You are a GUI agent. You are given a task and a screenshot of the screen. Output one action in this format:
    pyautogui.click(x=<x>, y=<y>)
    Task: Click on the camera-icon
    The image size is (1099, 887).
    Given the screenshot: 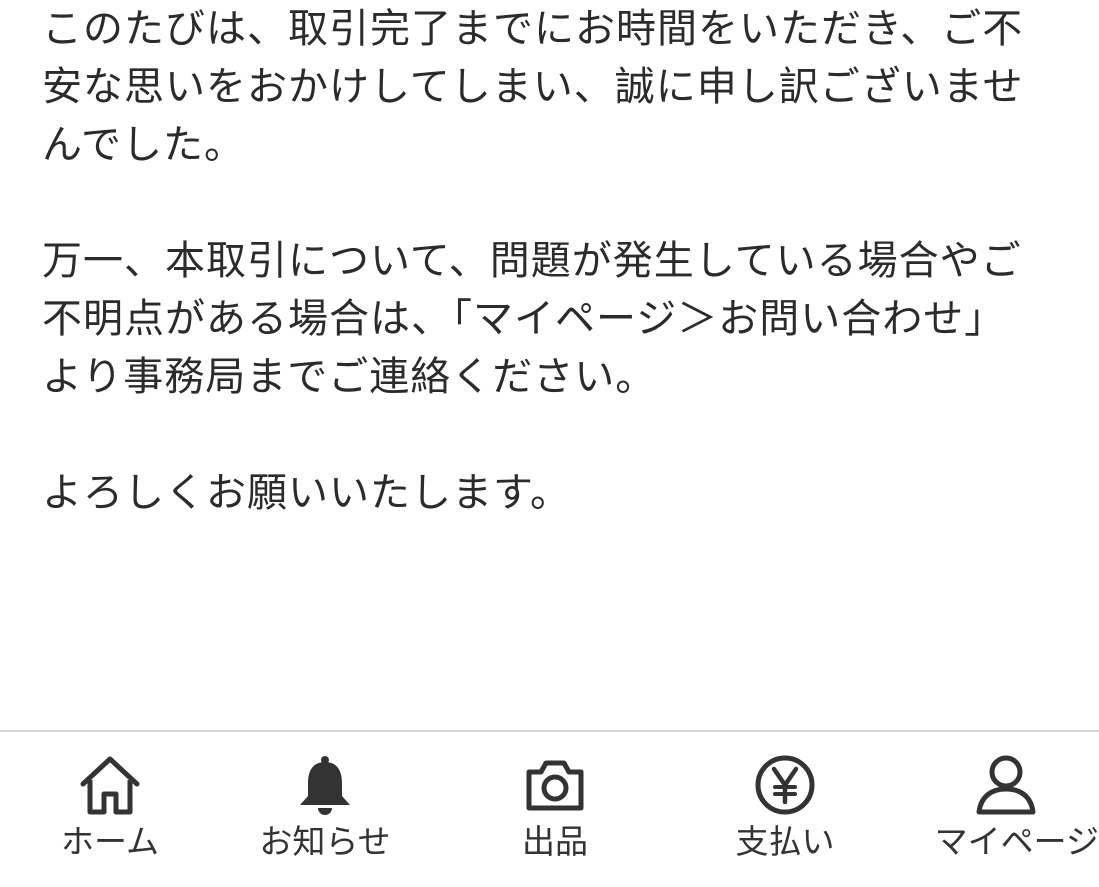 What is the action you would take?
    pyautogui.click(x=555, y=785)
    